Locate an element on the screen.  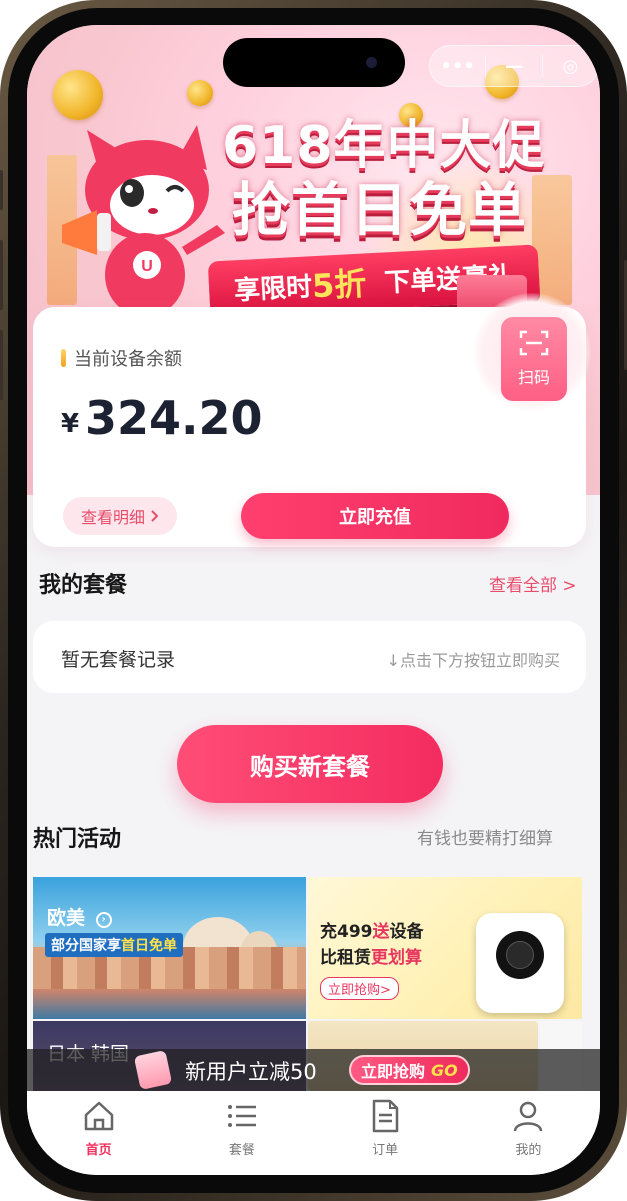
my-packages-title: 我的套餐 is located at coordinates (83, 585).